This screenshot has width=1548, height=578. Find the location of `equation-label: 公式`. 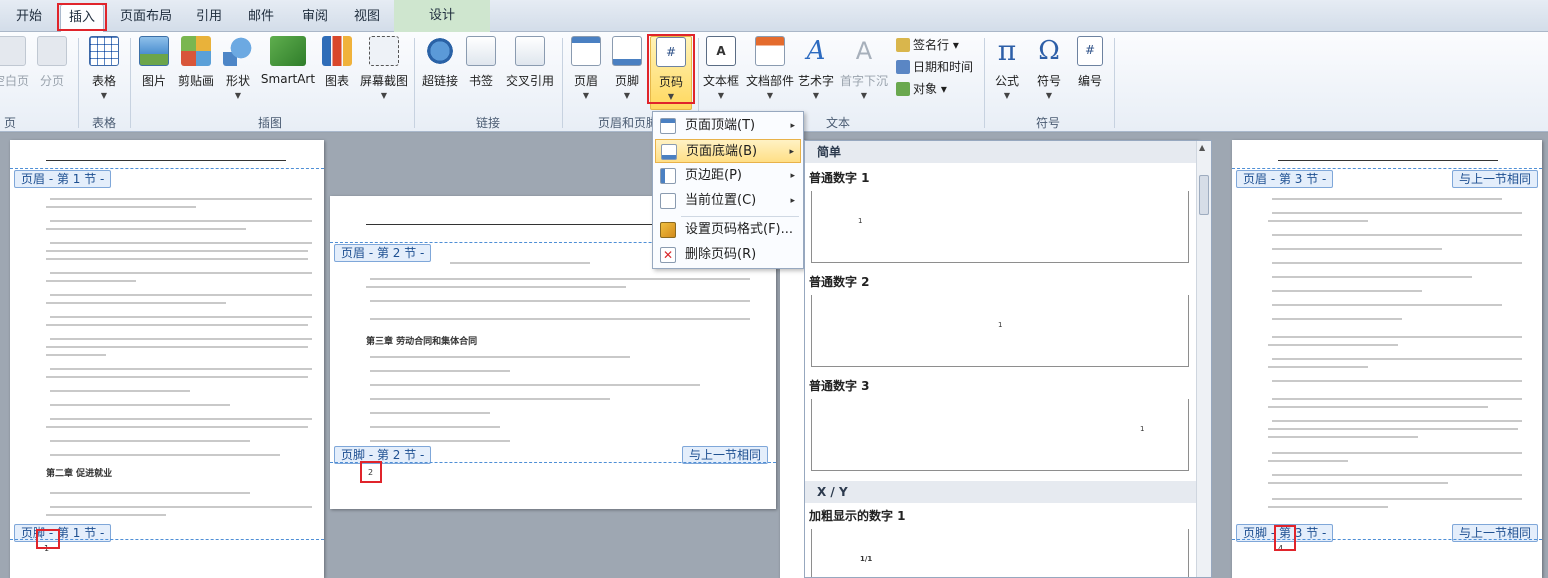

equation-label: 公式 is located at coordinates (1006, 81).